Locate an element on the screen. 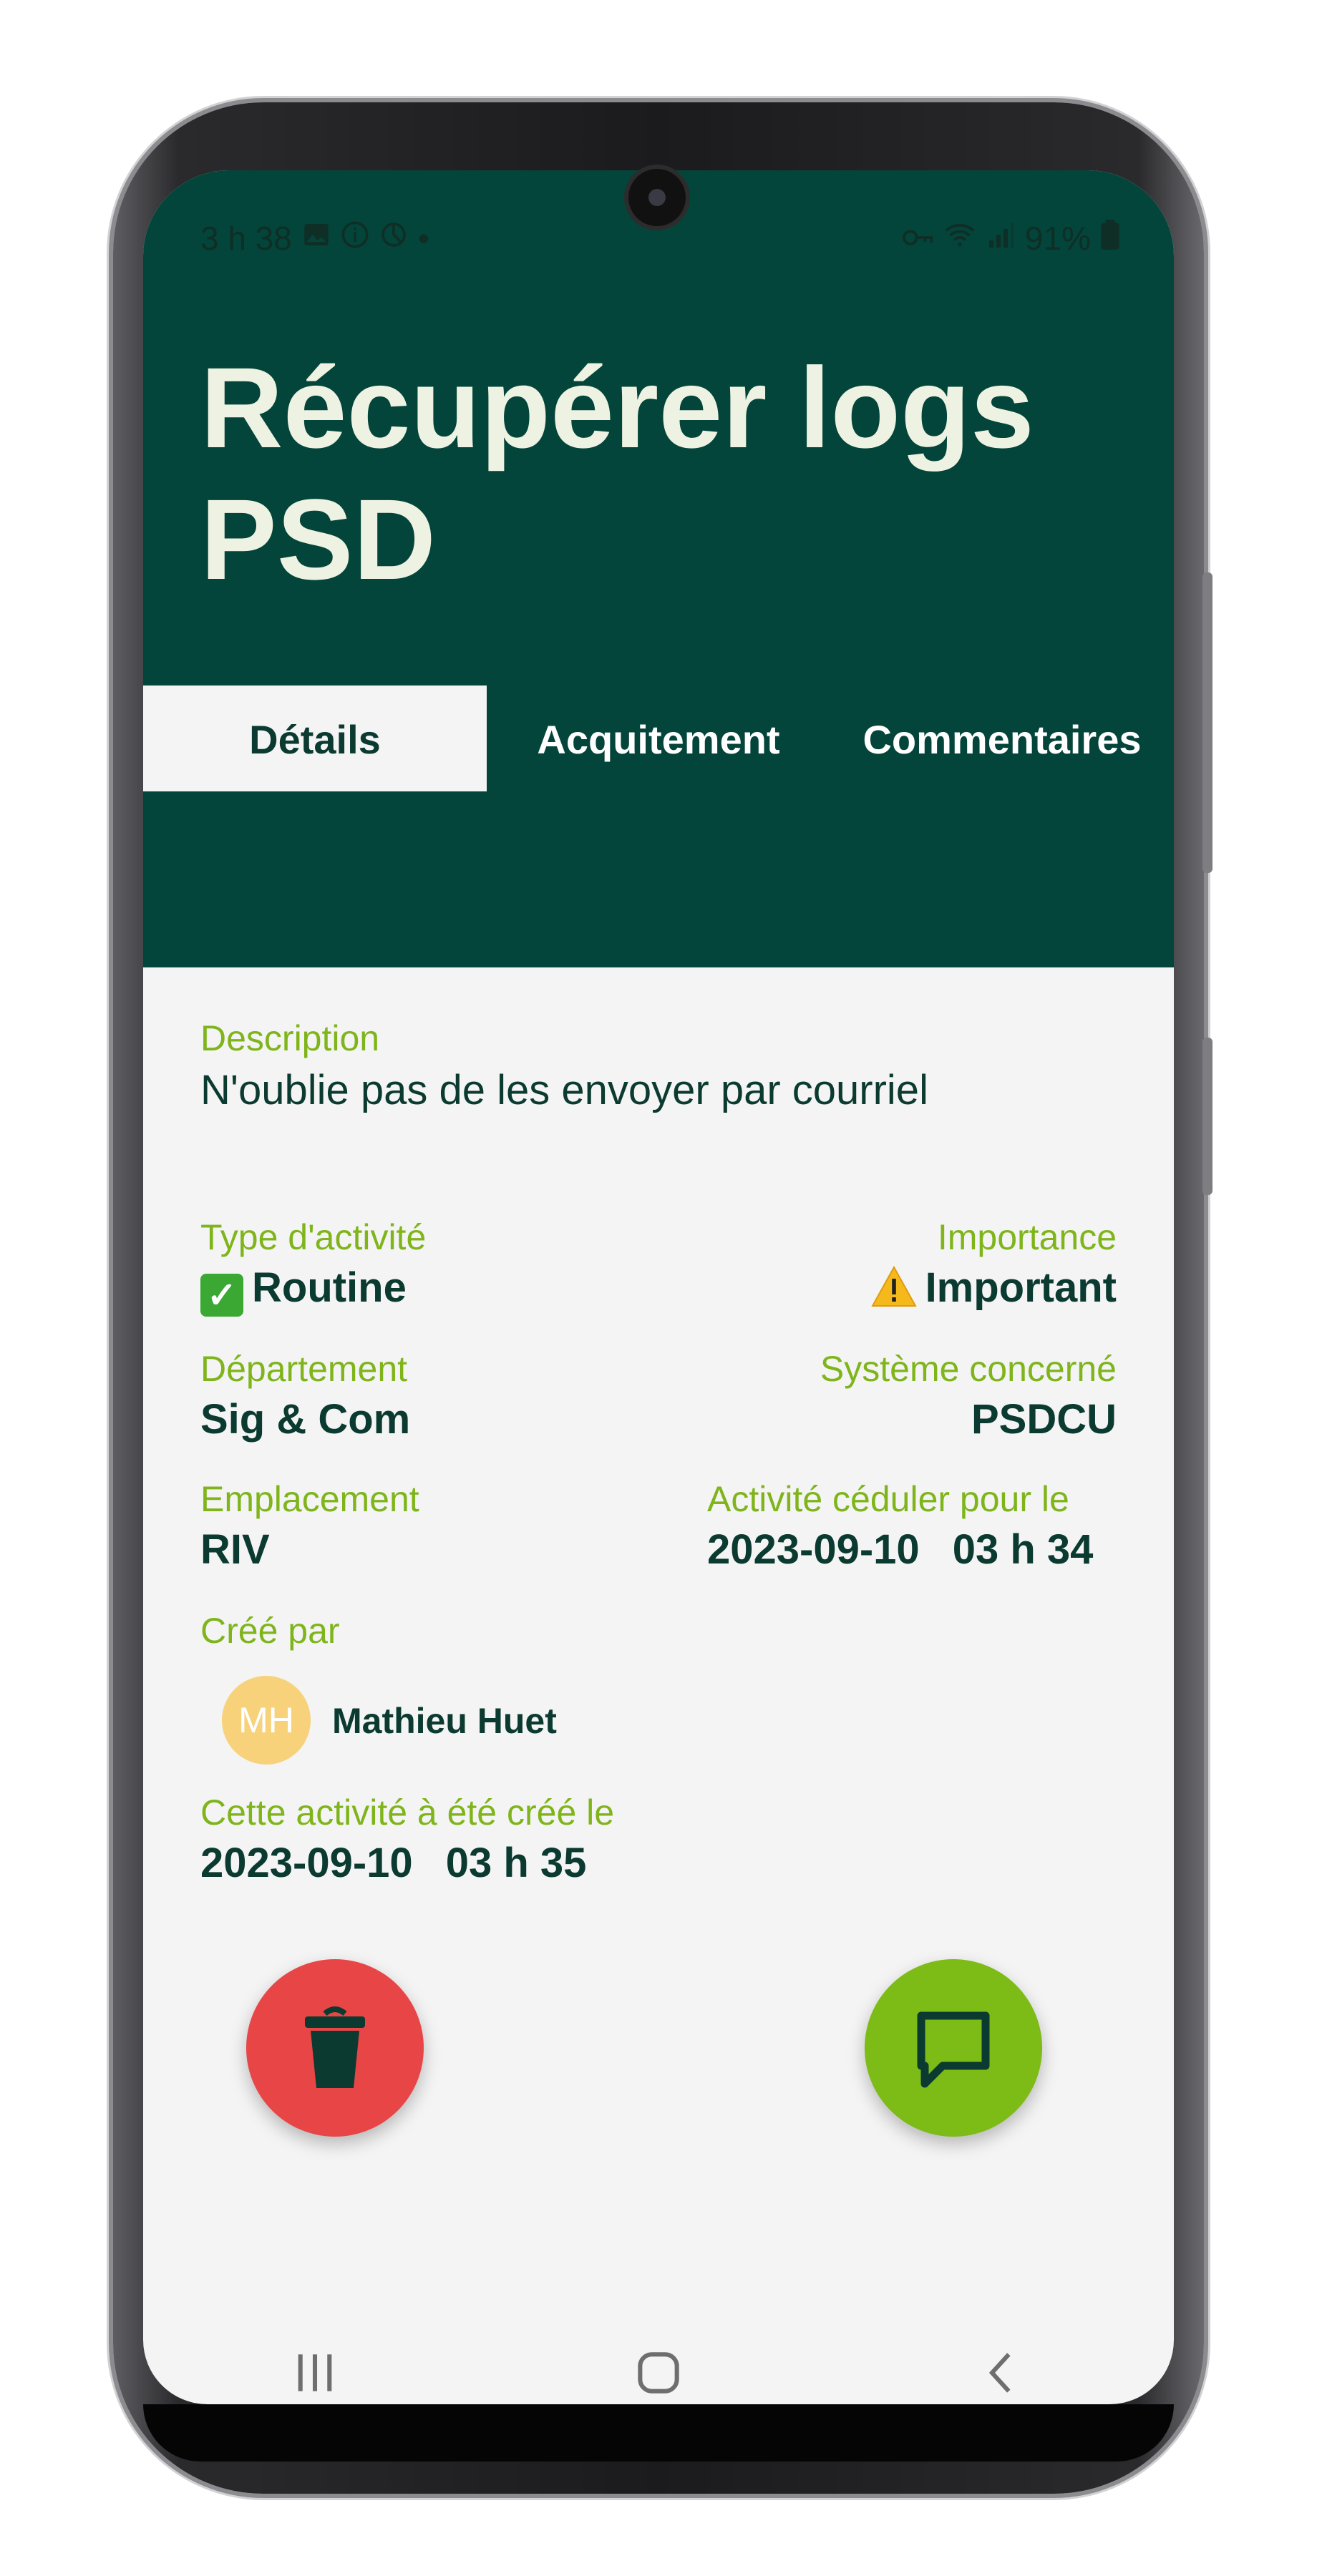 This screenshot has width=1317, height=2576. created-time: 03 h 35 is located at coordinates (516, 1863).